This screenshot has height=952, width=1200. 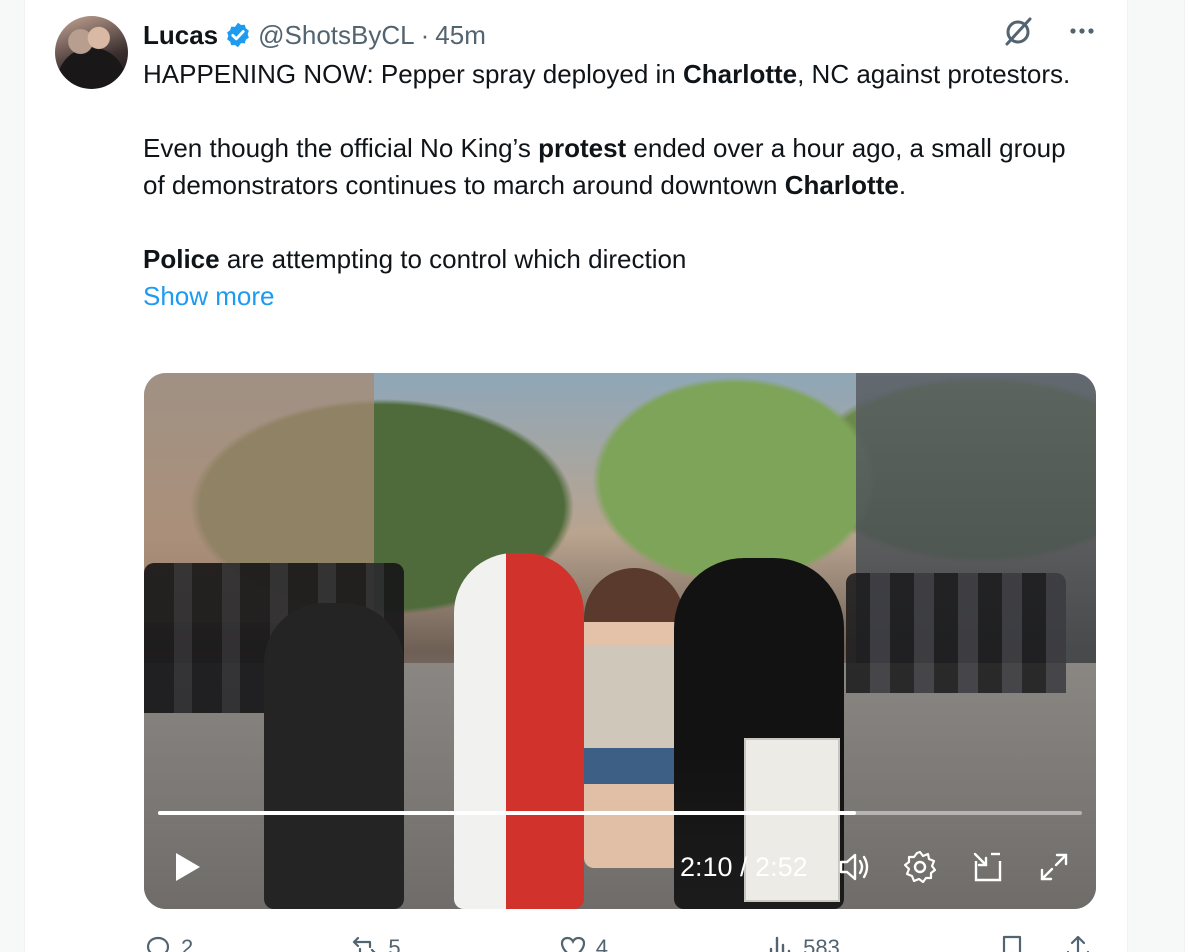 What do you see at coordinates (158, 944) in the screenshot?
I see `reply-icon` at bounding box center [158, 944].